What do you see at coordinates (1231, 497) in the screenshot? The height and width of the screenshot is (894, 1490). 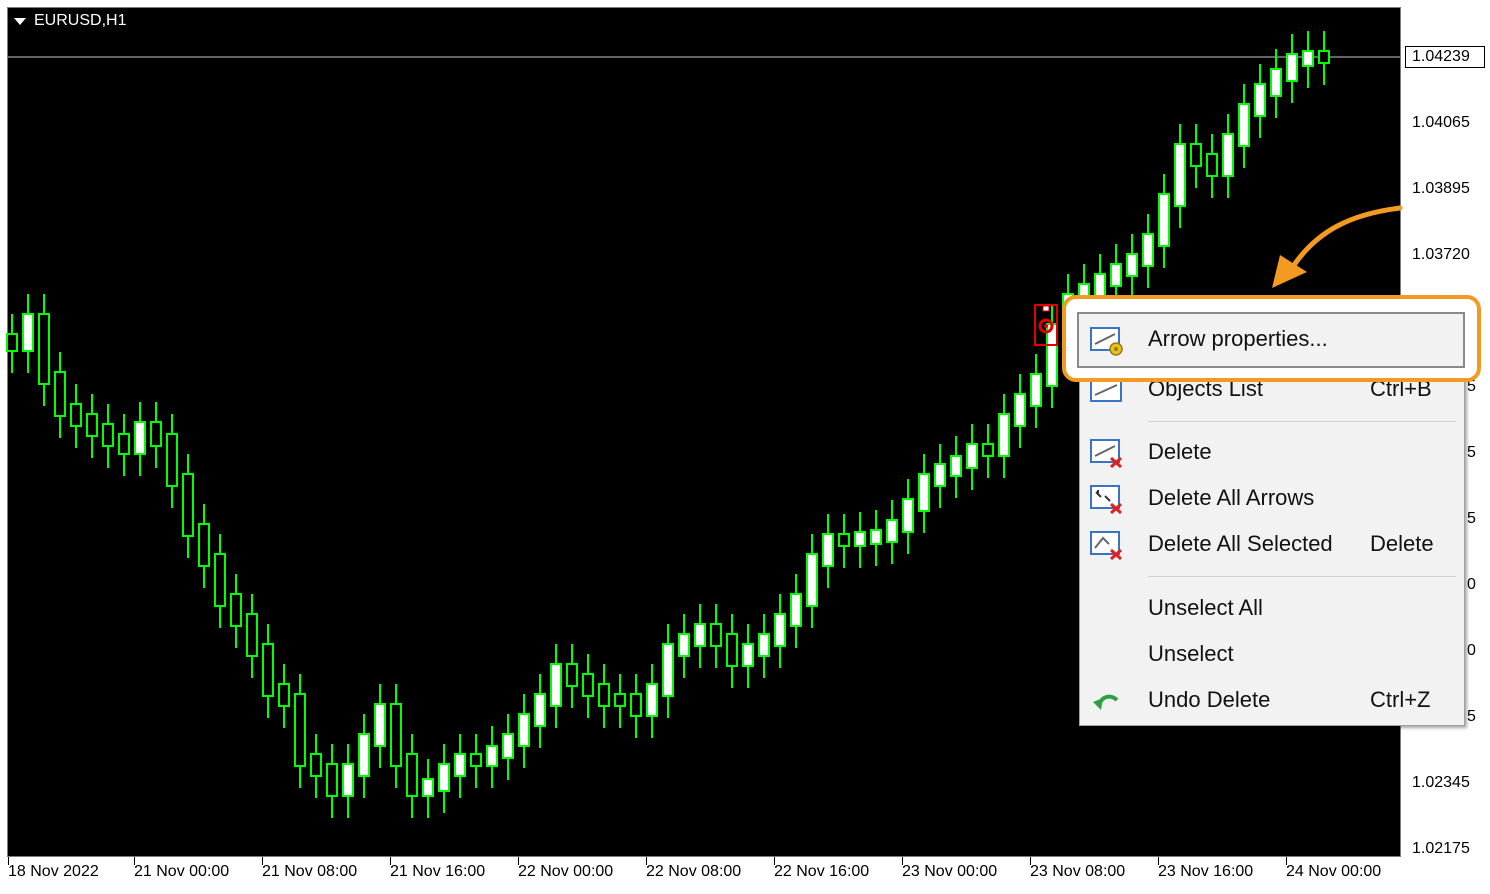 I see `menu-item-label: Delete All Arrows` at bounding box center [1231, 497].